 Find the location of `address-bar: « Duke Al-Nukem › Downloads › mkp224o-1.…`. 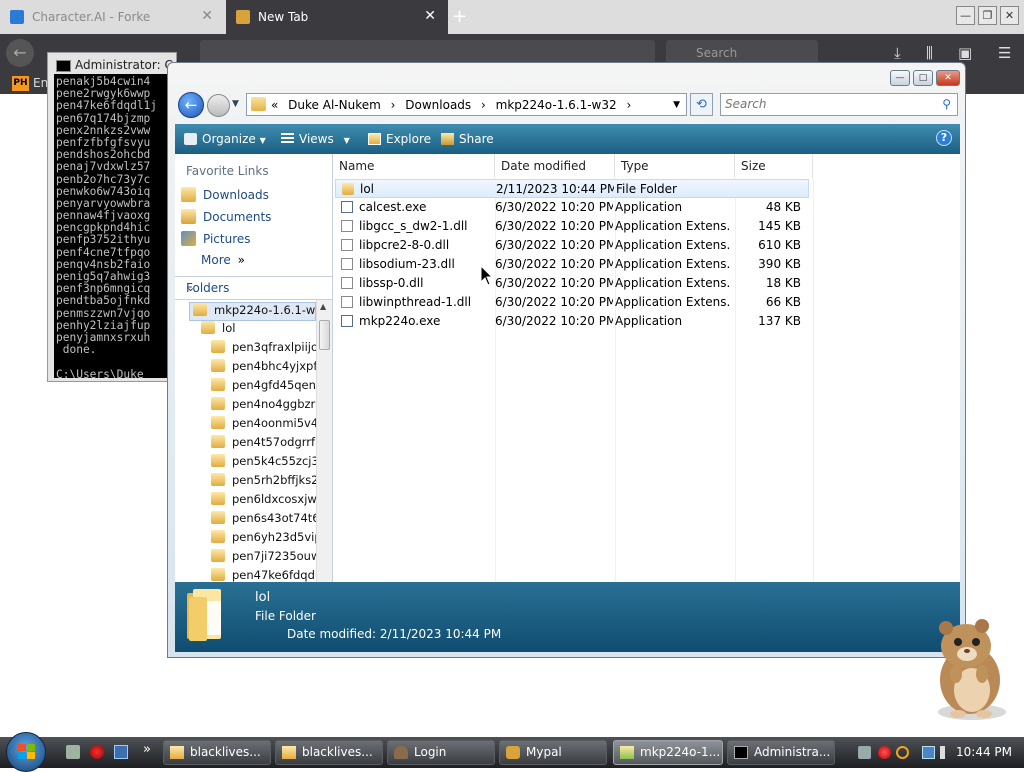

address-bar: « Duke Al-Nukem › Downloads › mkp224o-1.… is located at coordinates (466, 104).